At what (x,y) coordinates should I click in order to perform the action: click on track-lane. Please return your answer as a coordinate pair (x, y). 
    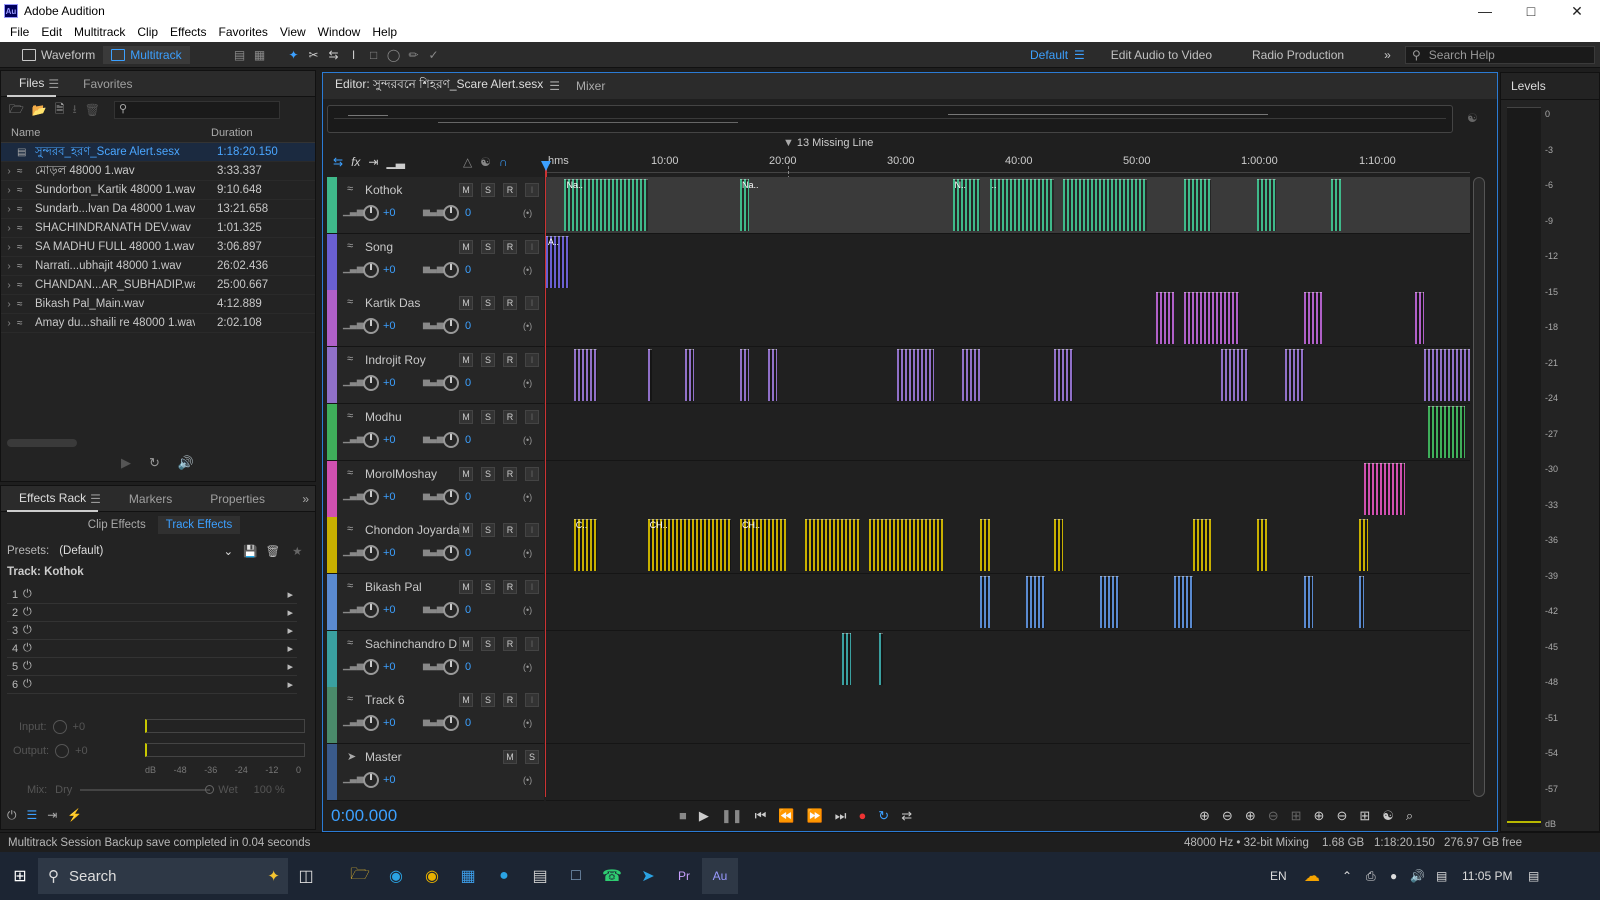
    Looking at the image, I should click on (1008, 432).